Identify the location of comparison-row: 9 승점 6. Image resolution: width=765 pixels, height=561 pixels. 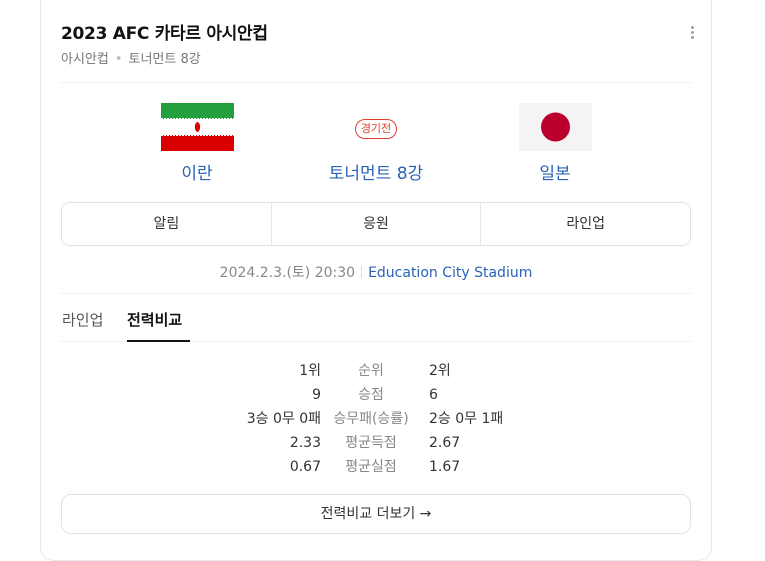
(376, 395).